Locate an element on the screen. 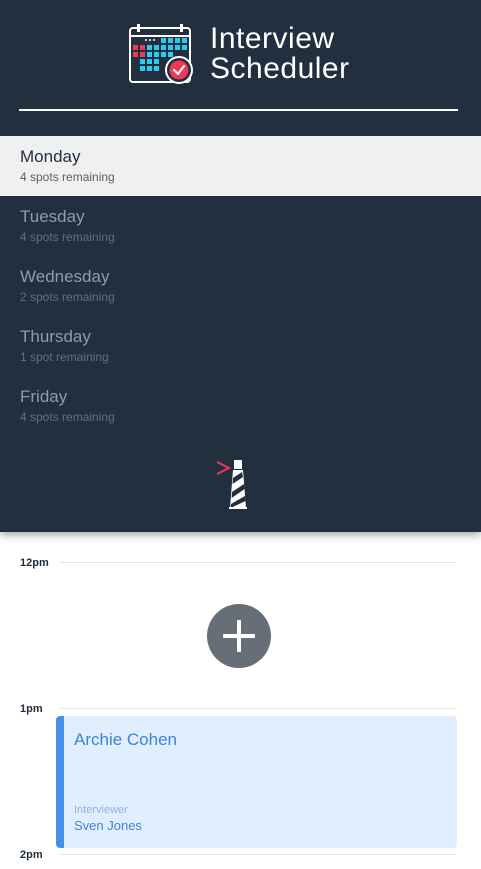 The width and height of the screenshot is (481, 869). time-label-12pm: 12pm is located at coordinates (34, 563).